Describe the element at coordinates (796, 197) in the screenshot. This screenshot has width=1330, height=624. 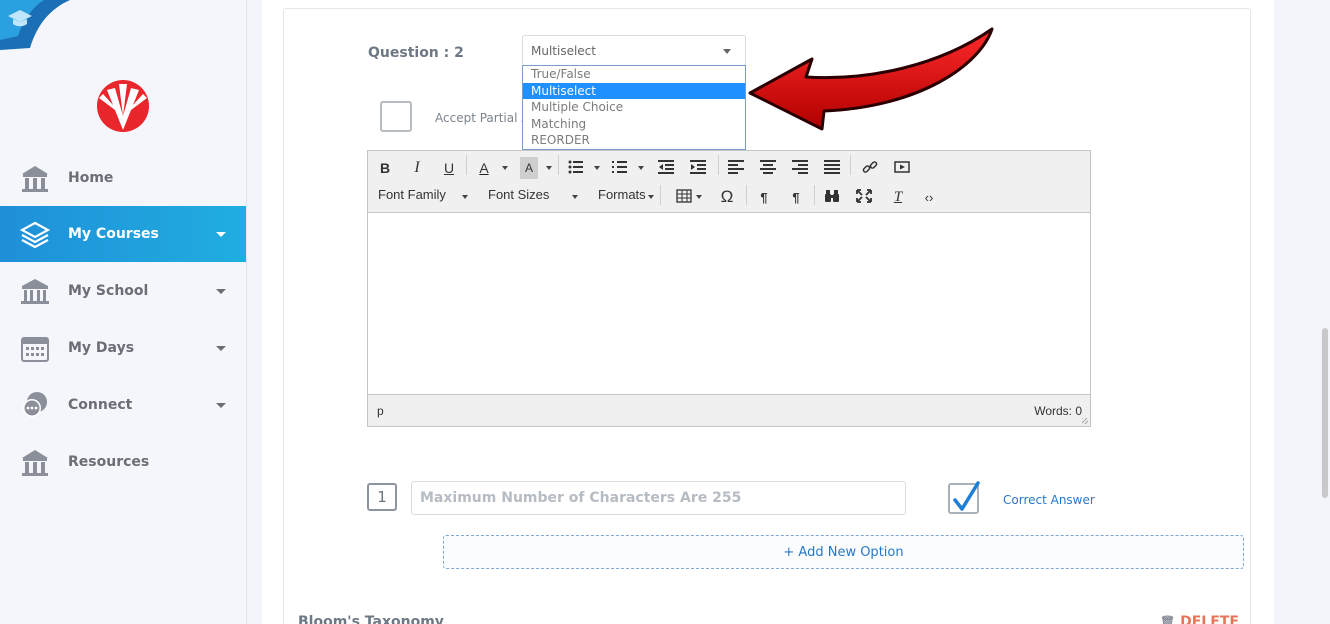
I see `rtl-direction-icon: ¶` at that location.